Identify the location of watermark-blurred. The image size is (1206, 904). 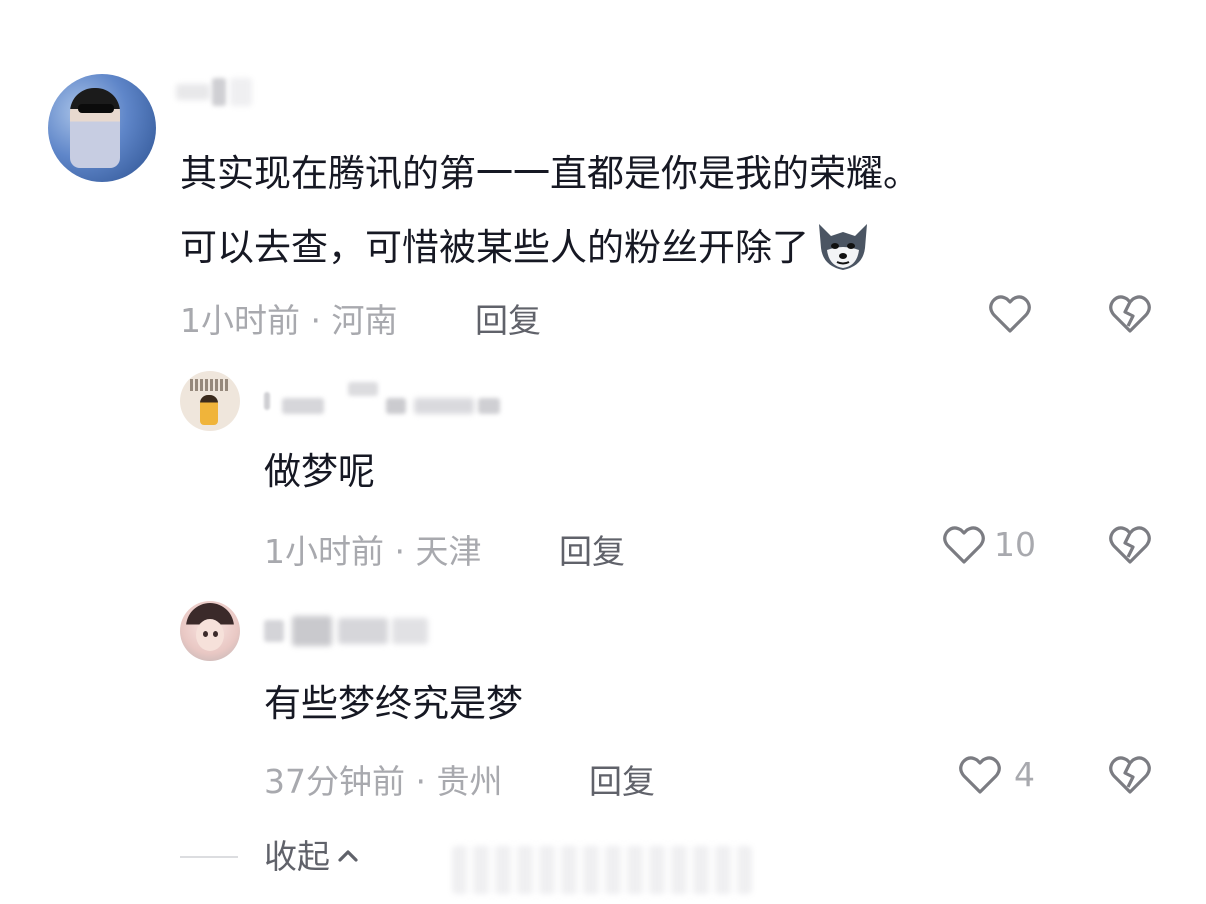
(602, 870).